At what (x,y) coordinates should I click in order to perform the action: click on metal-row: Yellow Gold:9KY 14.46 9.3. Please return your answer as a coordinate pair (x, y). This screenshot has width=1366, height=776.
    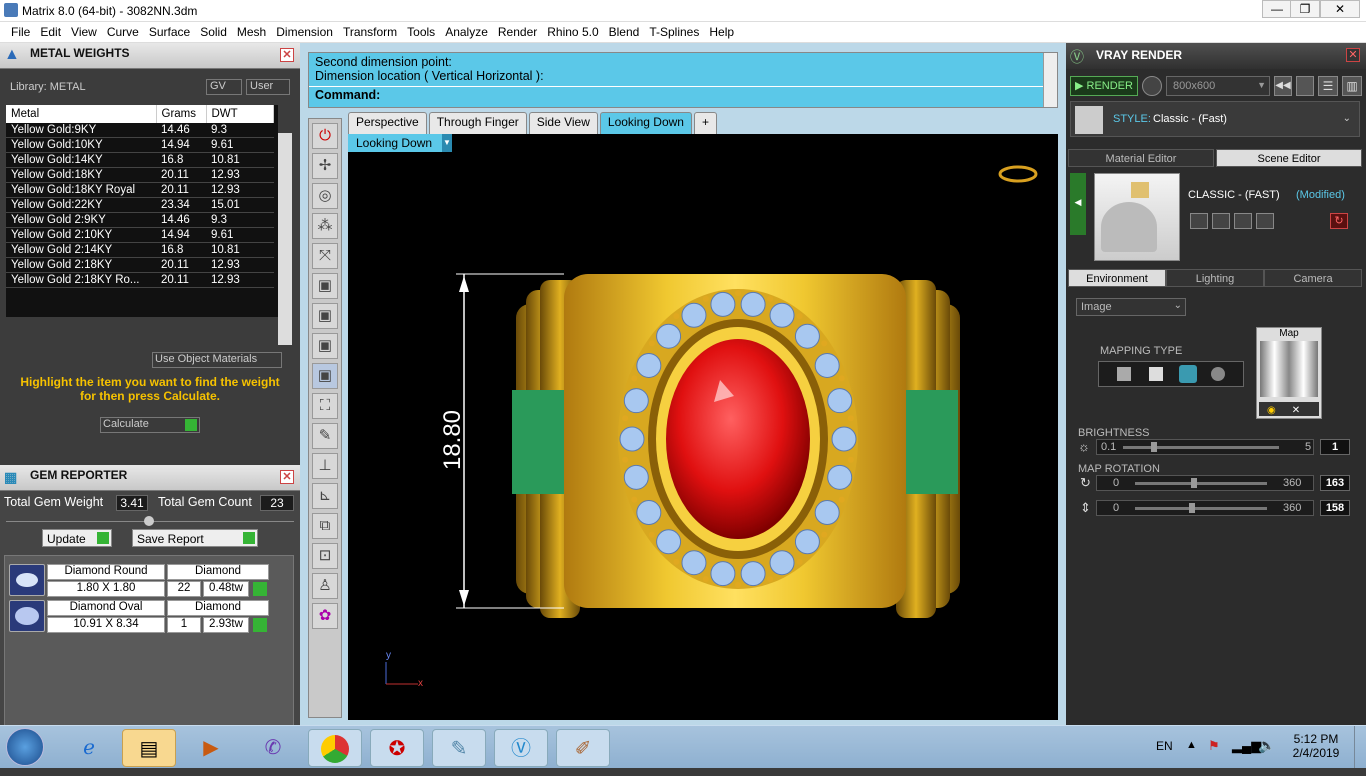
    Looking at the image, I should click on (140, 130).